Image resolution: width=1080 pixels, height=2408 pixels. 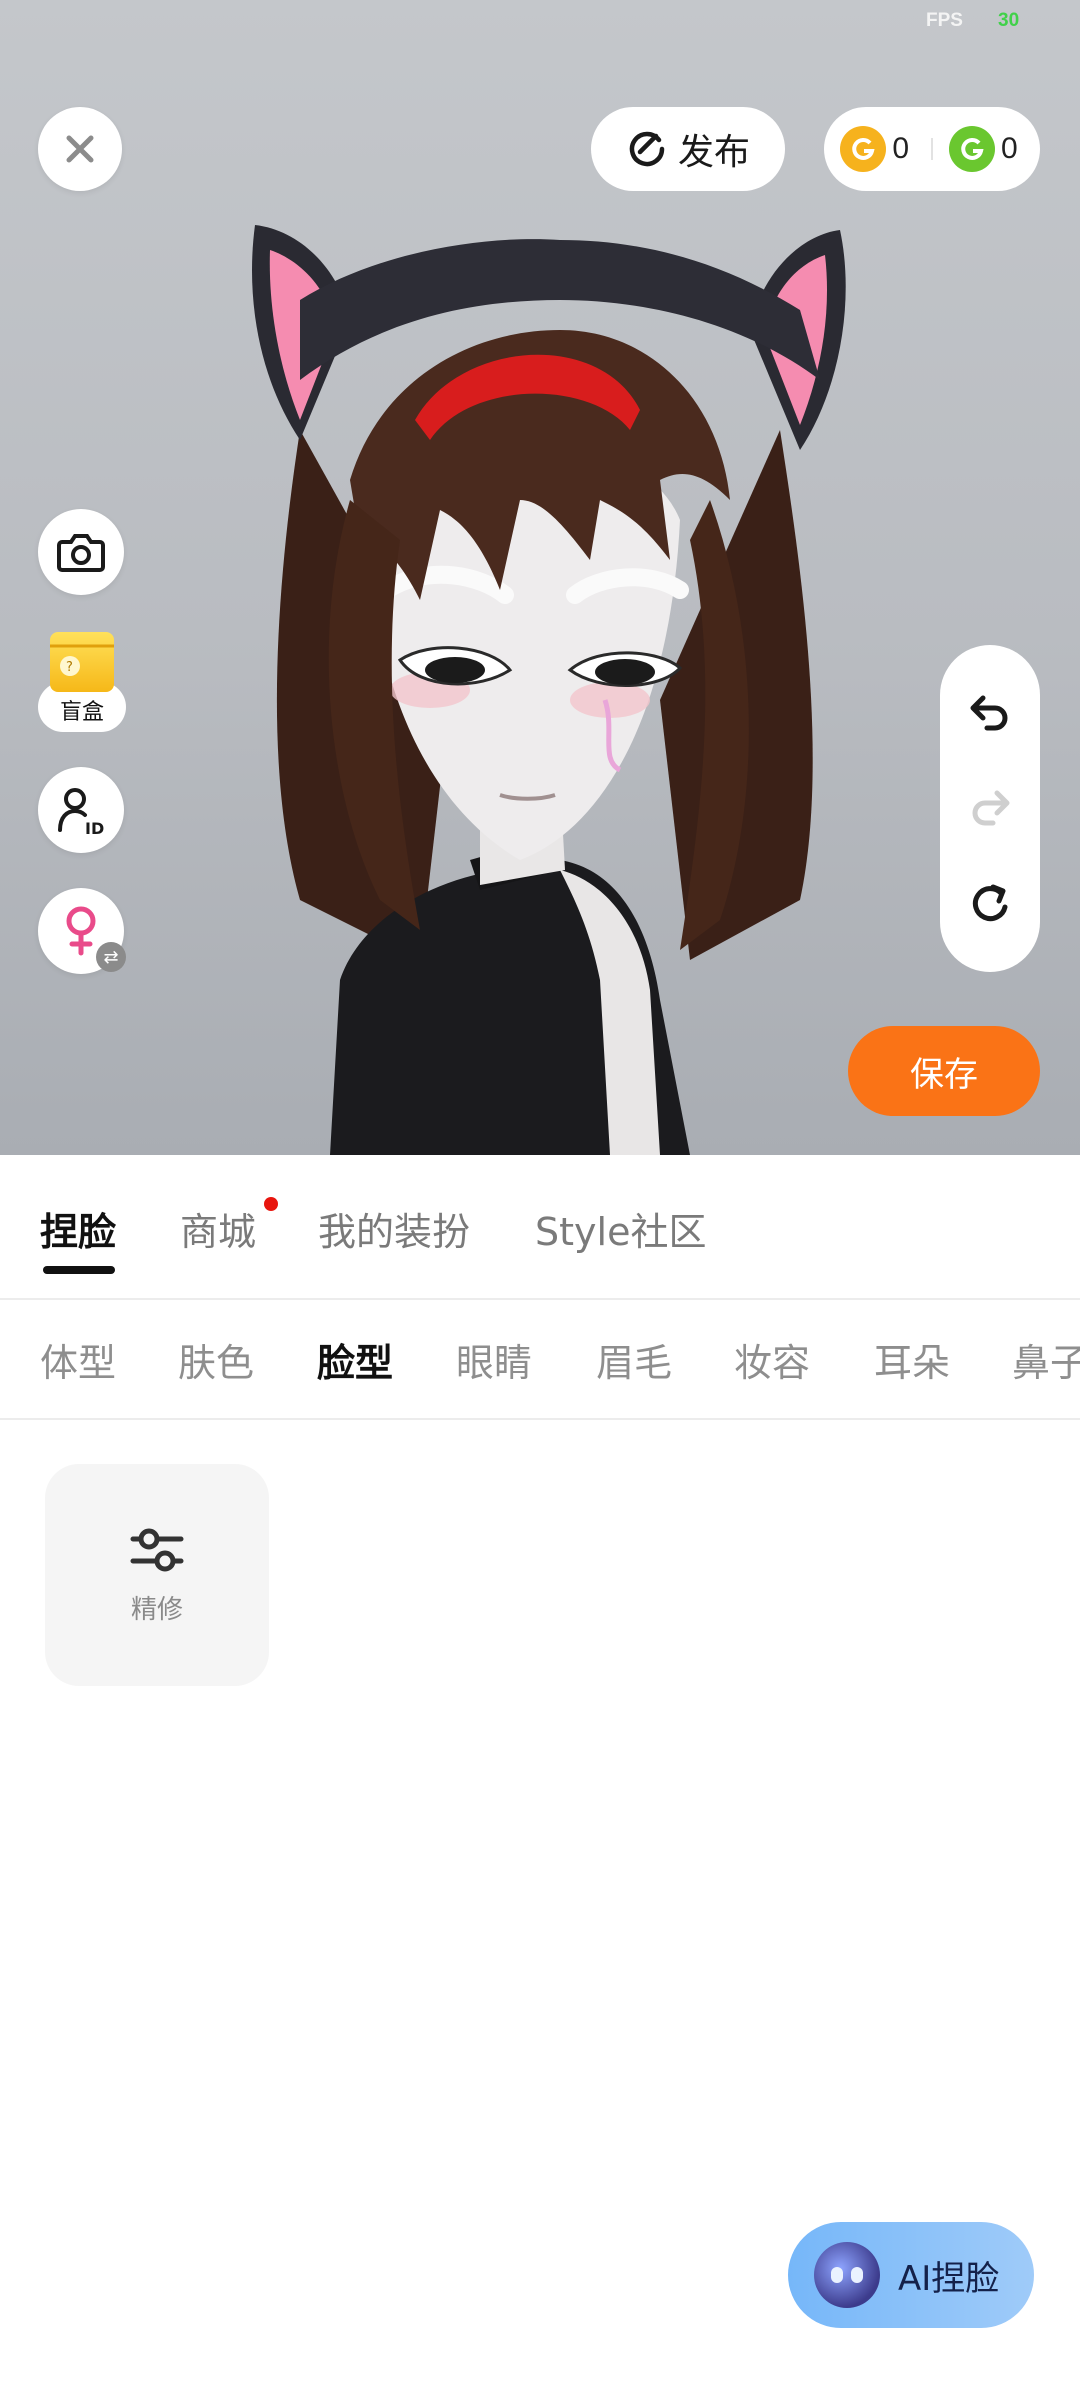 I want to click on close-icon, so click(x=80, y=149).